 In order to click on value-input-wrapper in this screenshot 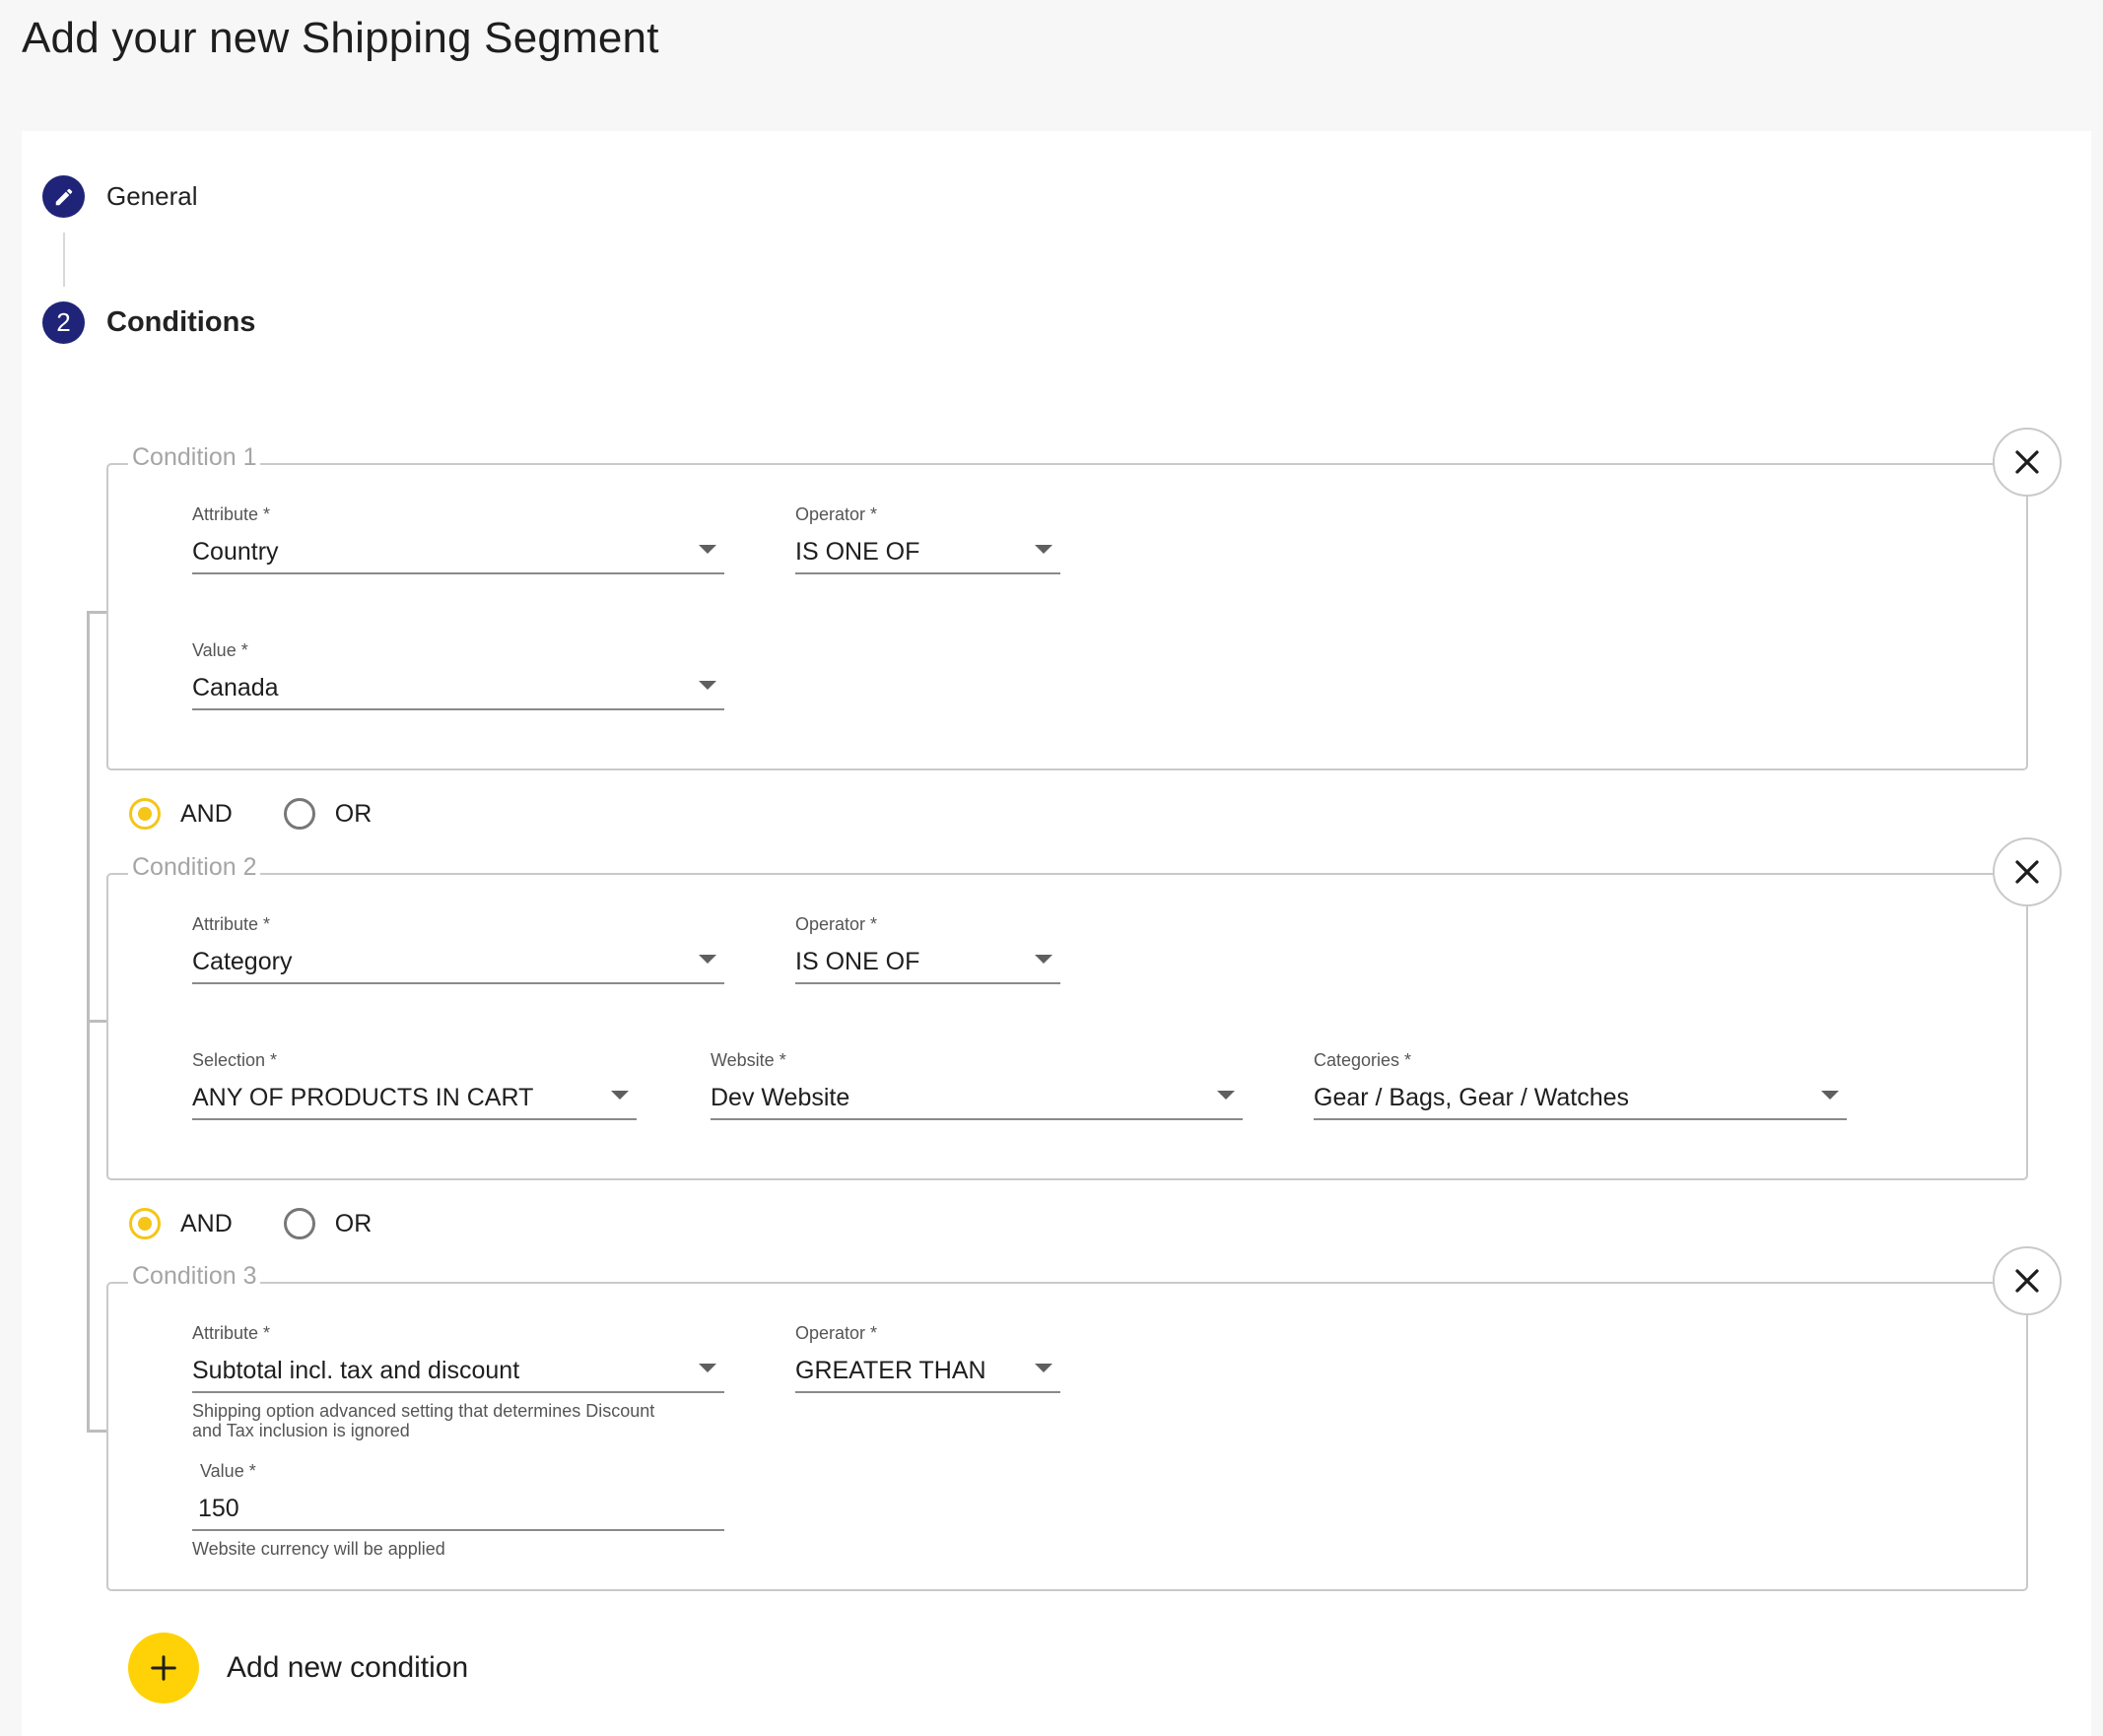, I will do `click(458, 1509)`.